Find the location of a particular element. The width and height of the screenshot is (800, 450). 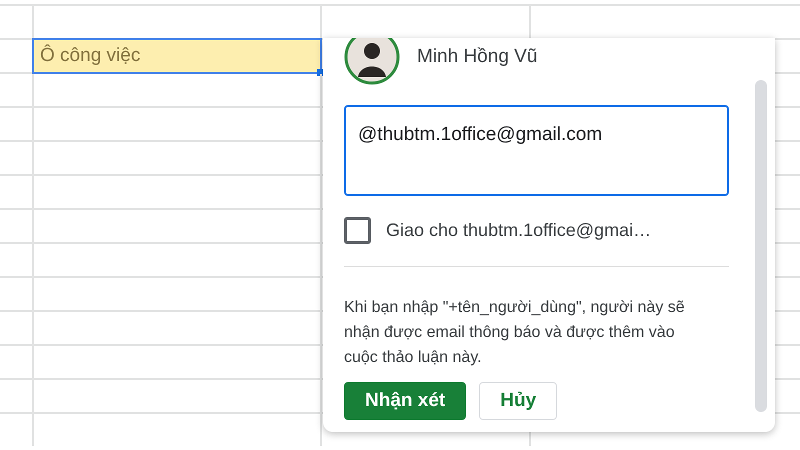

spreadsheet-cell: Ô công việc is located at coordinates (177, 56).